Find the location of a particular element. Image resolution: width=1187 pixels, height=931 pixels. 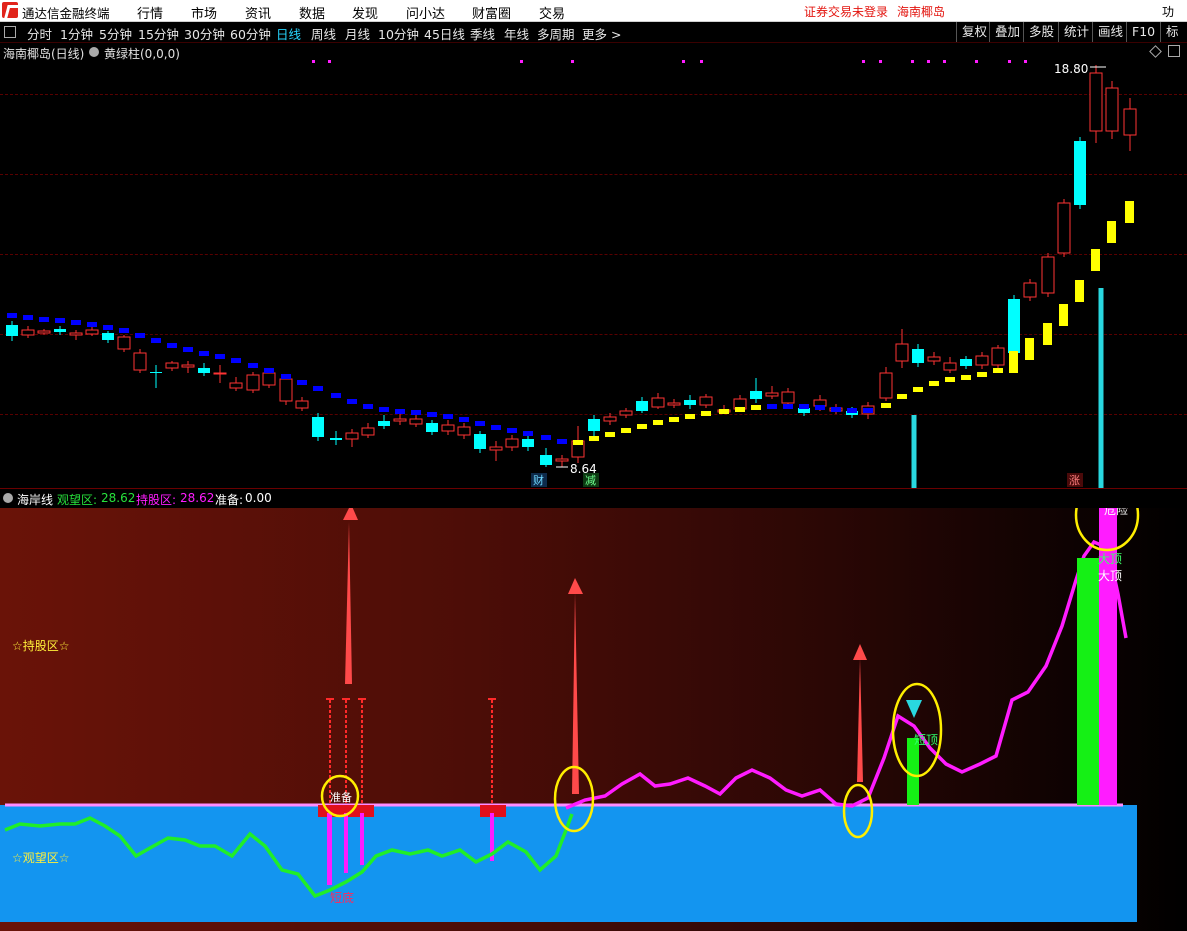

marker-jian: 减 is located at coordinates (590, 480).